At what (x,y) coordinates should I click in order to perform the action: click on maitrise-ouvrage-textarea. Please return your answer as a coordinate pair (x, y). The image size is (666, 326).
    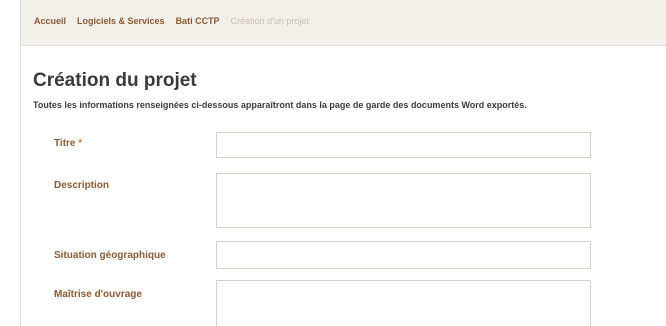
    Looking at the image, I should click on (403, 303).